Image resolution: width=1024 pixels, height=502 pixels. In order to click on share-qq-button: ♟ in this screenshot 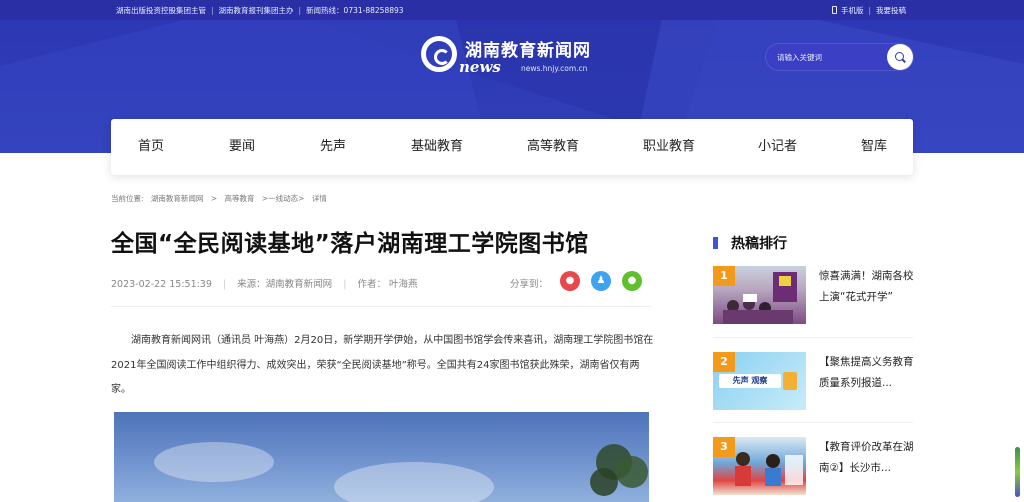, I will do `click(601, 281)`.